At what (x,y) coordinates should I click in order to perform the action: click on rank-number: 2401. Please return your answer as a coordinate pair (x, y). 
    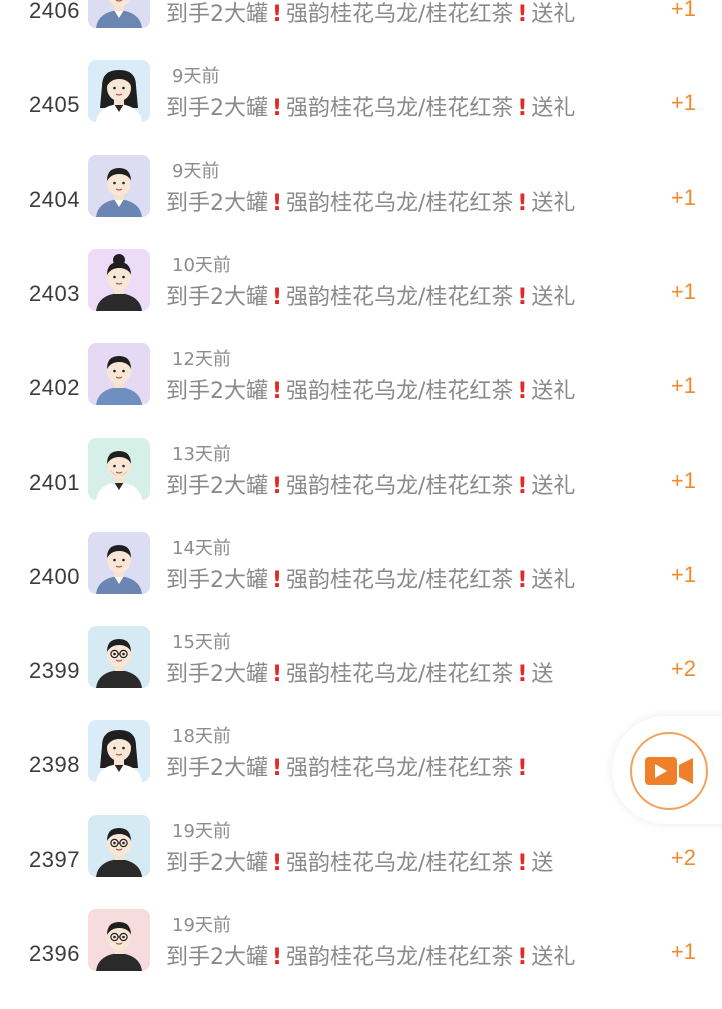
    Looking at the image, I should click on (54, 482).